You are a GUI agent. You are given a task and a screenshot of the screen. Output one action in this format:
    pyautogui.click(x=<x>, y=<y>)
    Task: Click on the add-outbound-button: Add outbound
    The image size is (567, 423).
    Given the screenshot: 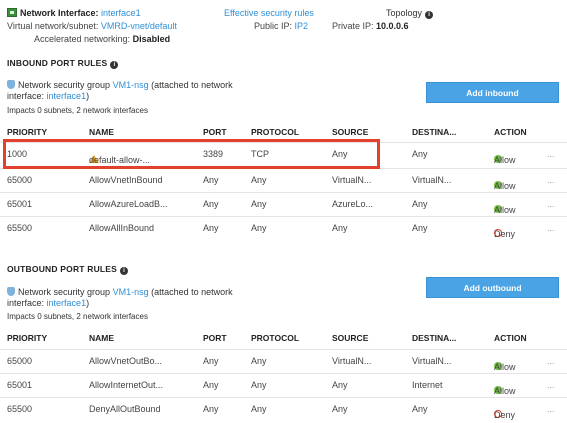 What is the action you would take?
    pyautogui.click(x=492, y=287)
    